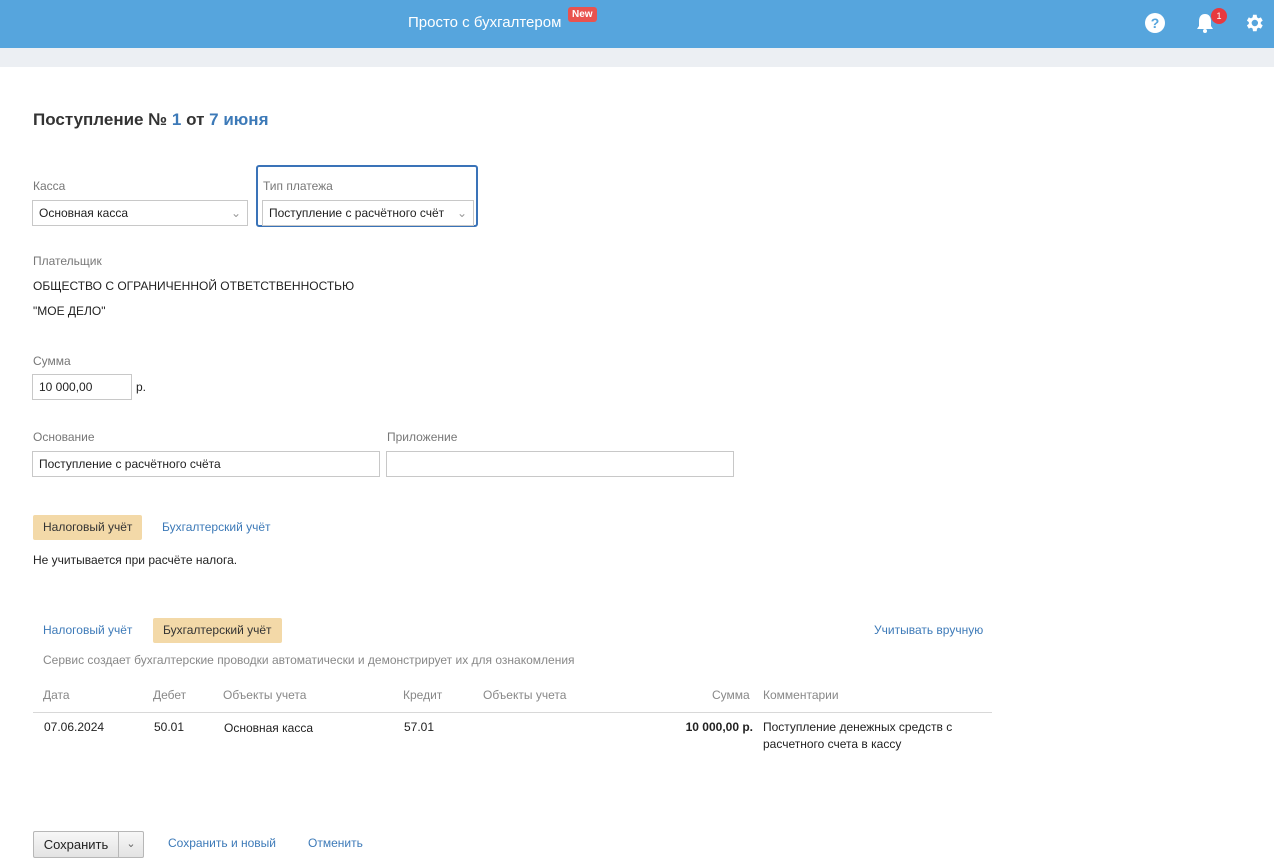 Image resolution: width=1274 pixels, height=864 pixels. What do you see at coordinates (525, 695) in the screenshot?
I see `col-header-credit-objects: Объекты учета` at bounding box center [525, 695].